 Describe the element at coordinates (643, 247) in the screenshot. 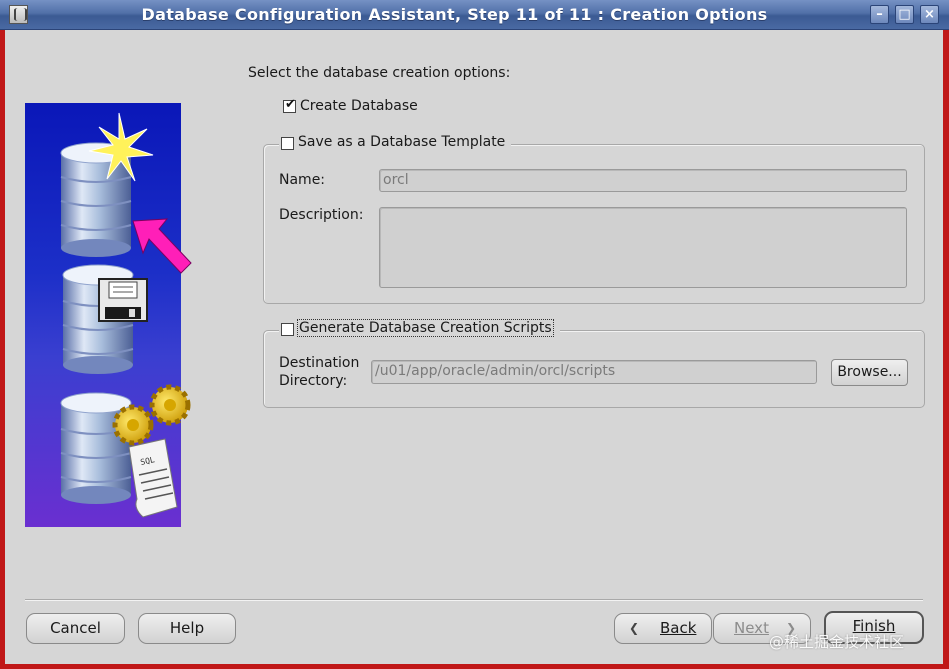

I see `template-description-input` at that location.